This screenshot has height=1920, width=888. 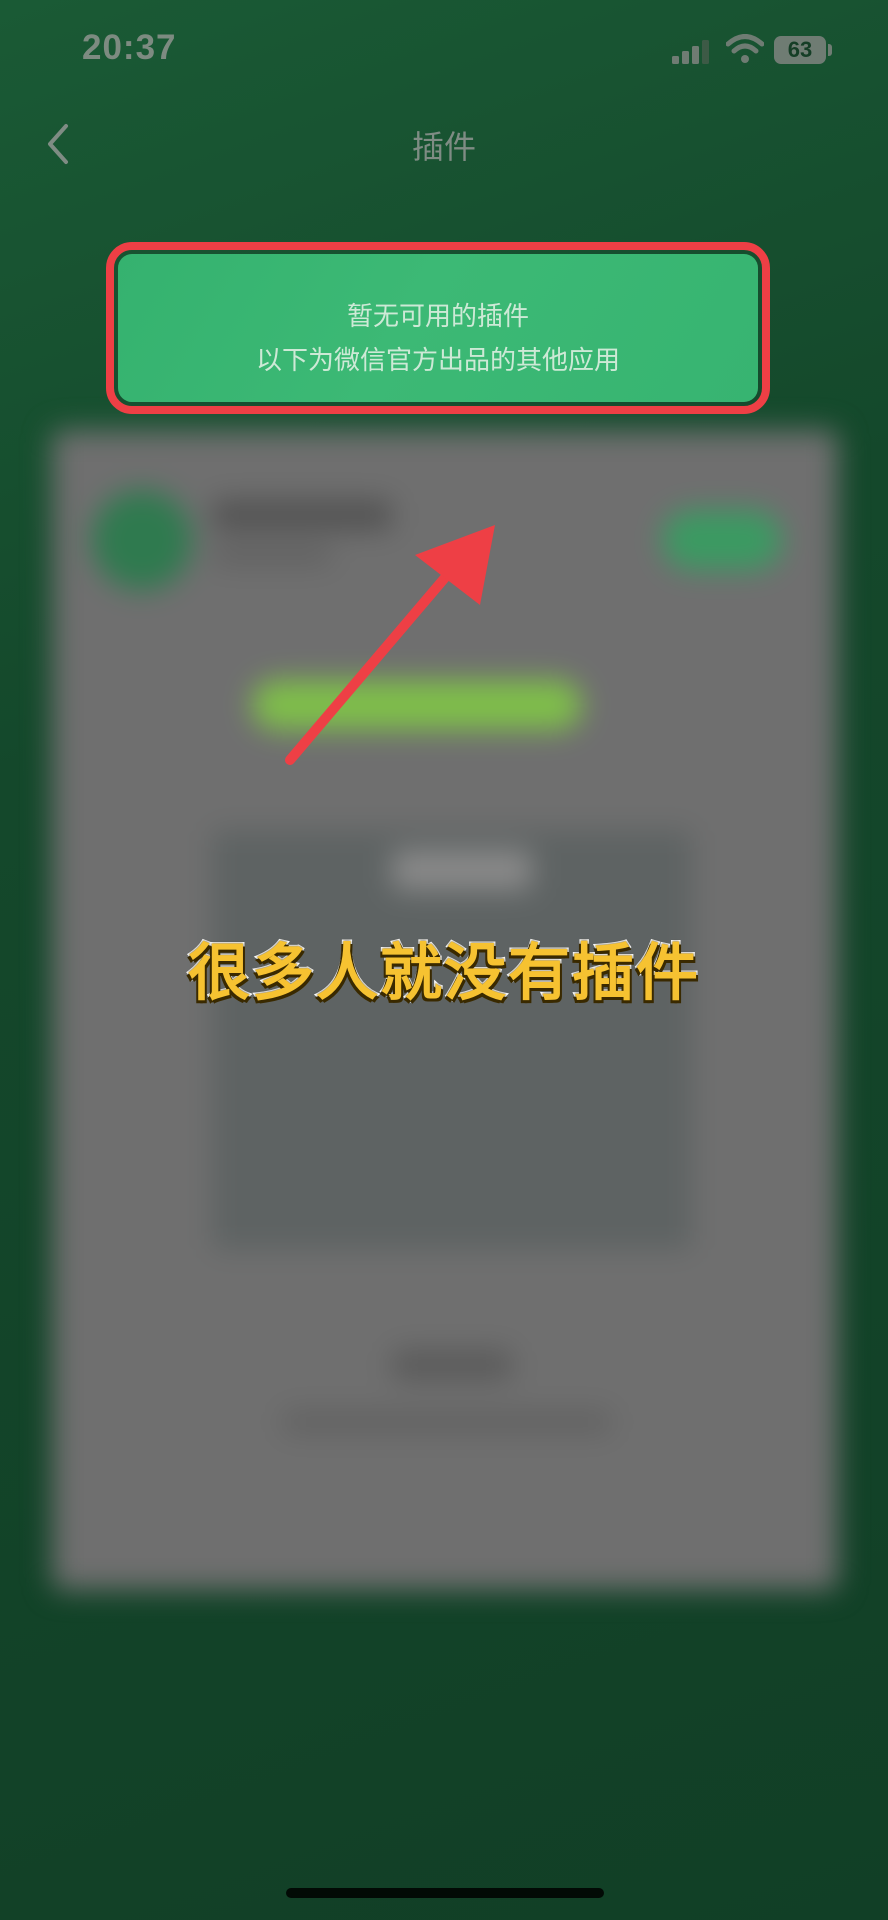 What do you see at coordinates (443, 973) in the screenshot?
I see `caption-overlay: 很多人就没有插件` at bounding box center [443, 973].